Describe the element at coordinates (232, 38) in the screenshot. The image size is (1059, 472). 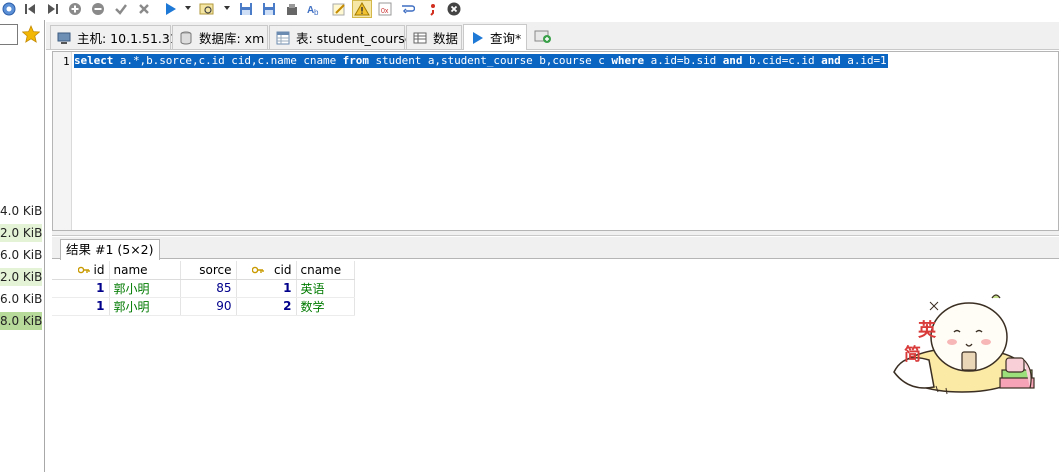
I see `tab-label: 数据库: xm` at that location.